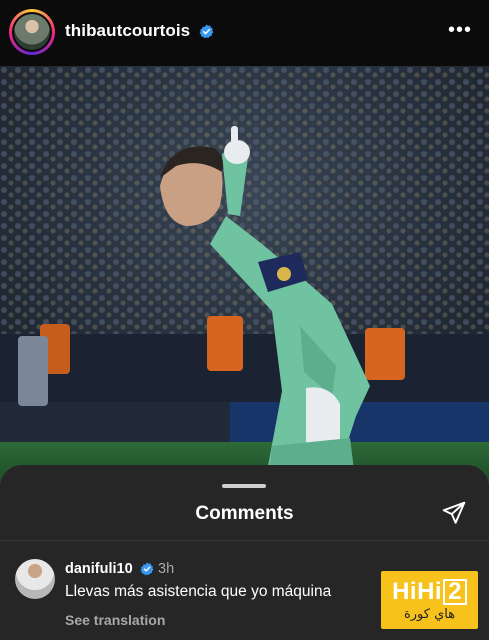 The image size is (489, 640). I want to click on see-translation-link: See translation, so click(115, 620).